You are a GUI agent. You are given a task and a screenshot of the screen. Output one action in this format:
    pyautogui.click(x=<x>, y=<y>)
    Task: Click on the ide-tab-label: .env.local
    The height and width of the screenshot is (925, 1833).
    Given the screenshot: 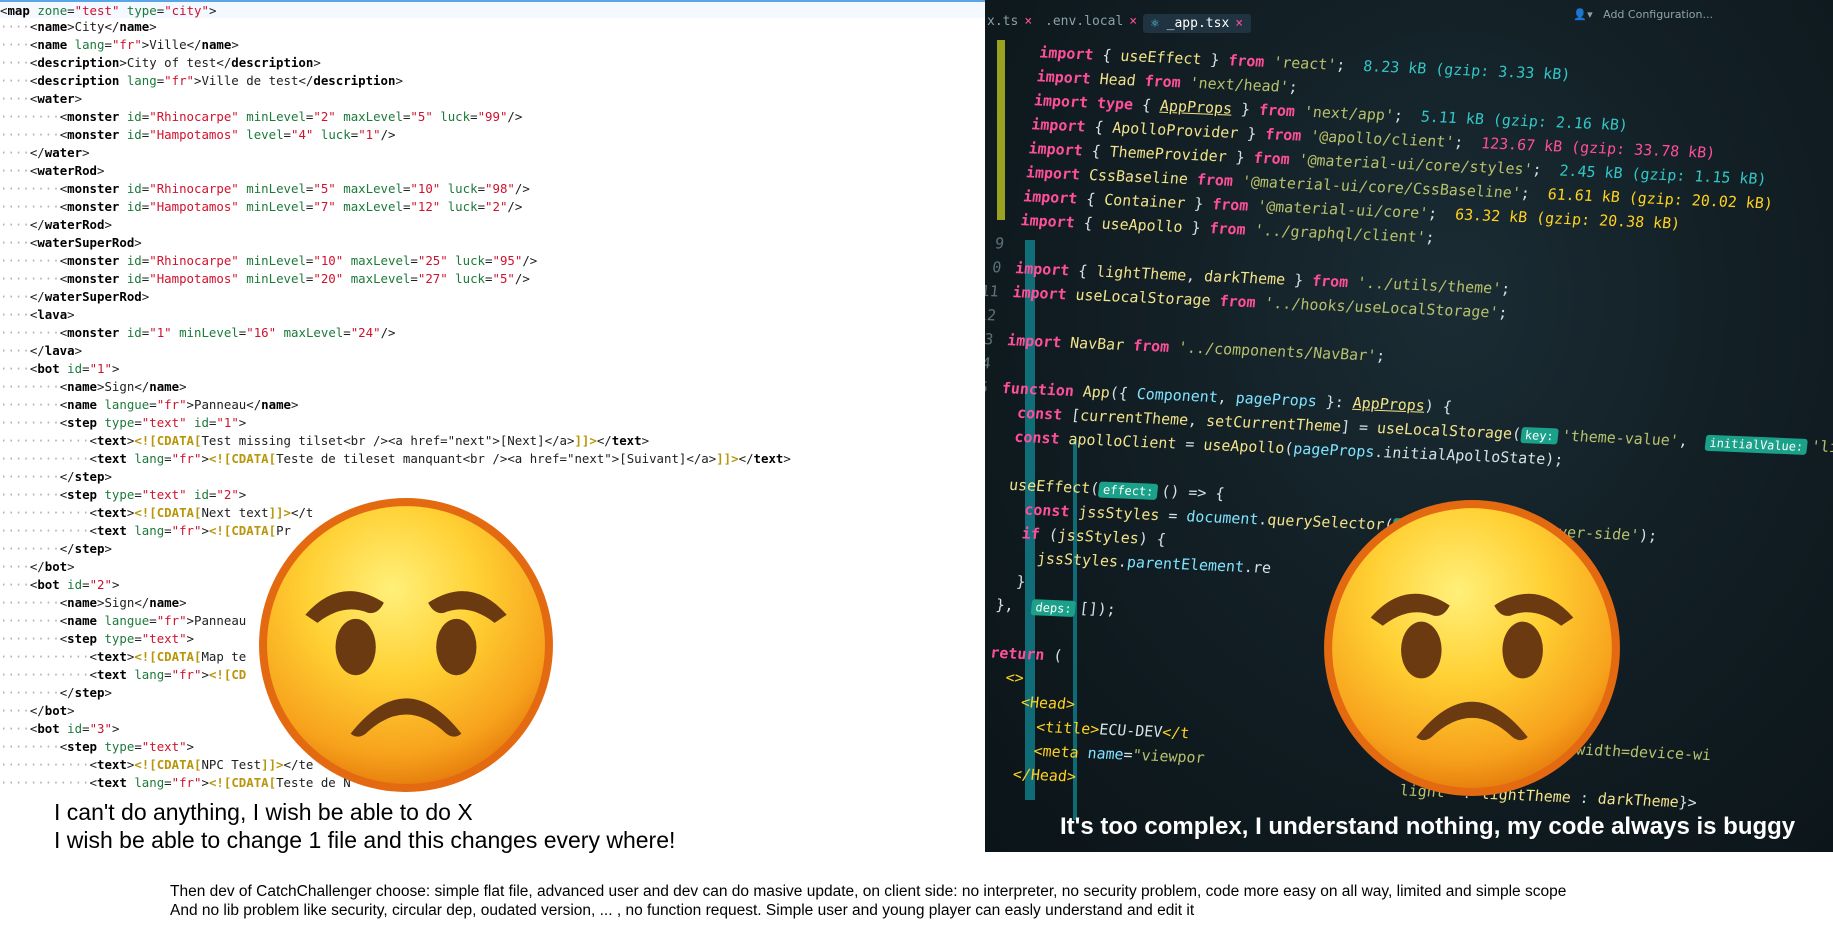 What is the action you would take?
    pyautogui.click(x=1084, y=21)
    